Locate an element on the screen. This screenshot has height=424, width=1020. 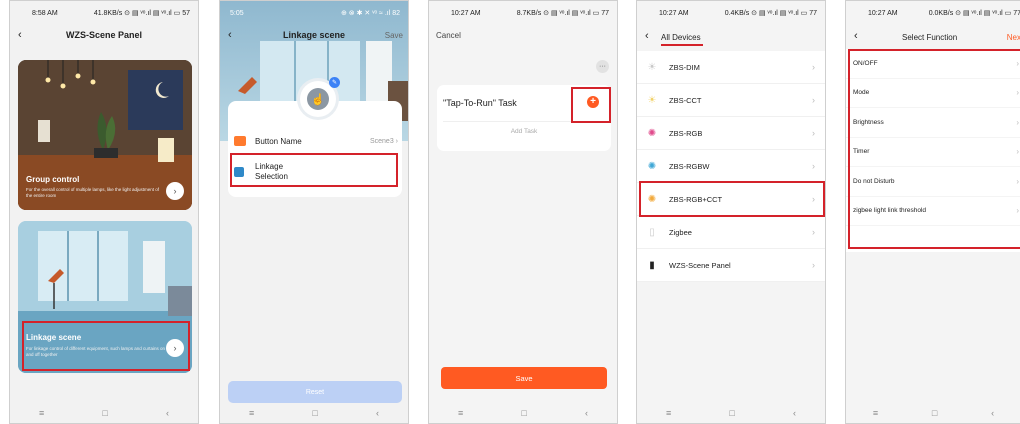
cancel-button: Cancel is located at coordinates (448, 35).